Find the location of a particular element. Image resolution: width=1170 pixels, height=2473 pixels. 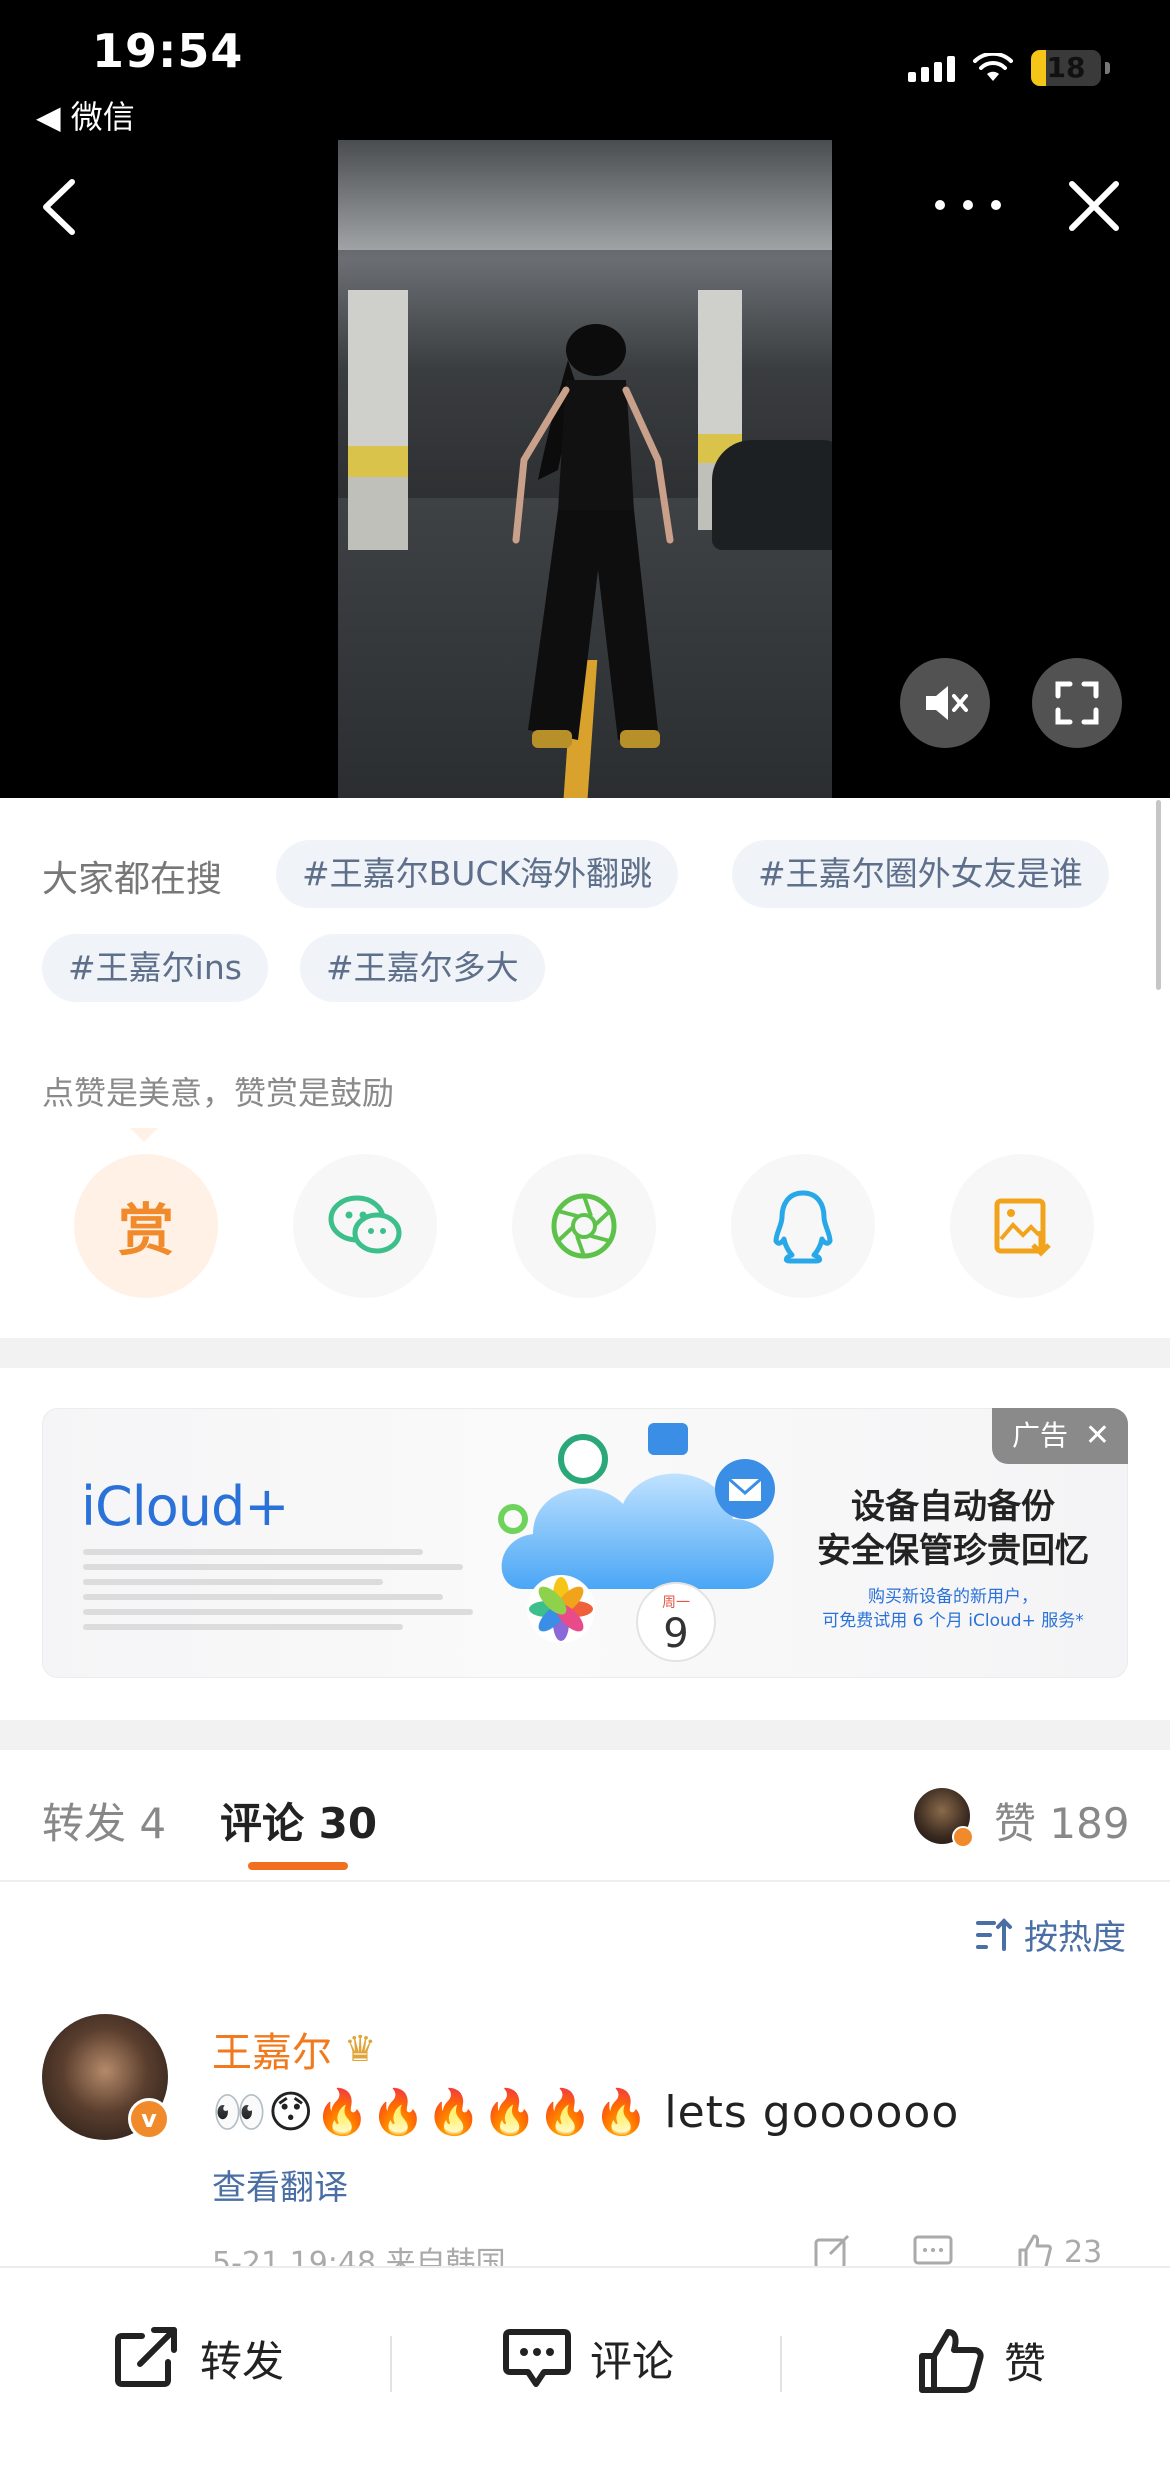

video-scene-ceiling is located at coordinates (585, 195).